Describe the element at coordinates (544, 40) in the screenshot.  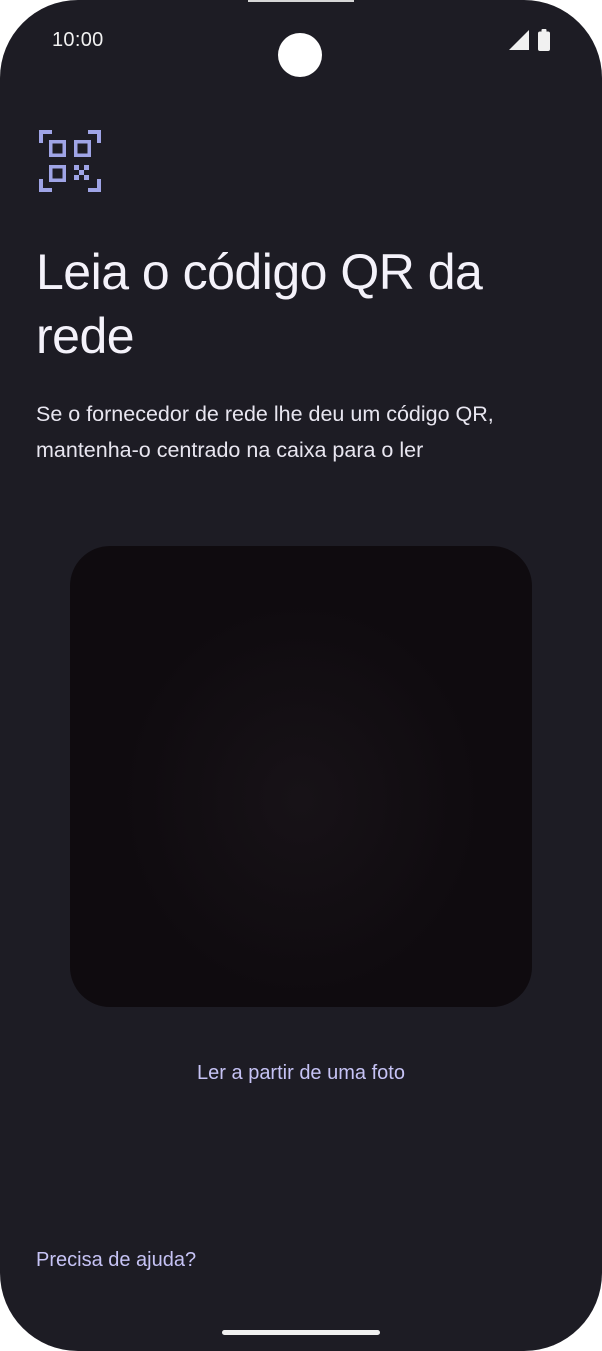
I see `battery-icon` at that location.